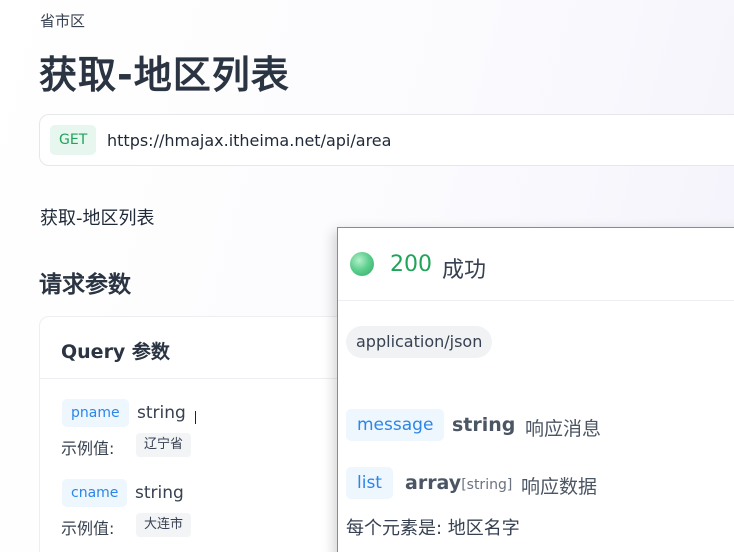 This screenshot has height=552, width=734. Describe the element at coordinates (249, 140) in the screenshot. I see `endpoint-url: https://hmajax.itheima.net/api/area` at that location.